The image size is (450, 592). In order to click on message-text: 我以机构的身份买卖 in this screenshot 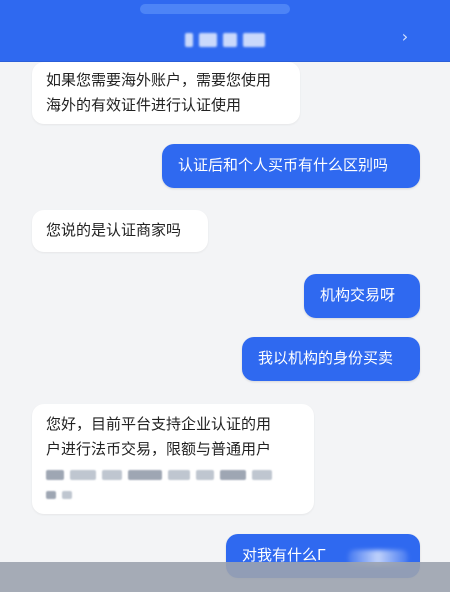, I will do `click(326, 358)`.